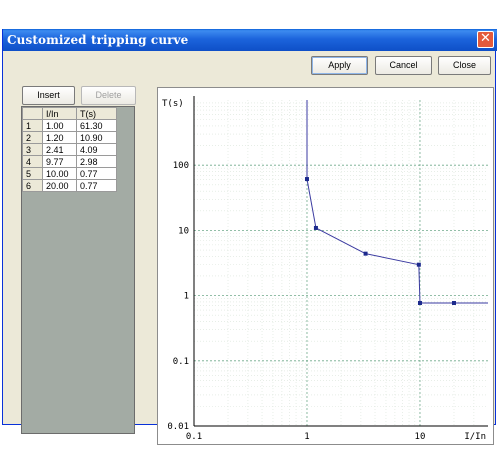  What do you see at coordinates (96, 125) in the screenshot?
I see `cell-t: 61.30` at bounding box center [96, 125].